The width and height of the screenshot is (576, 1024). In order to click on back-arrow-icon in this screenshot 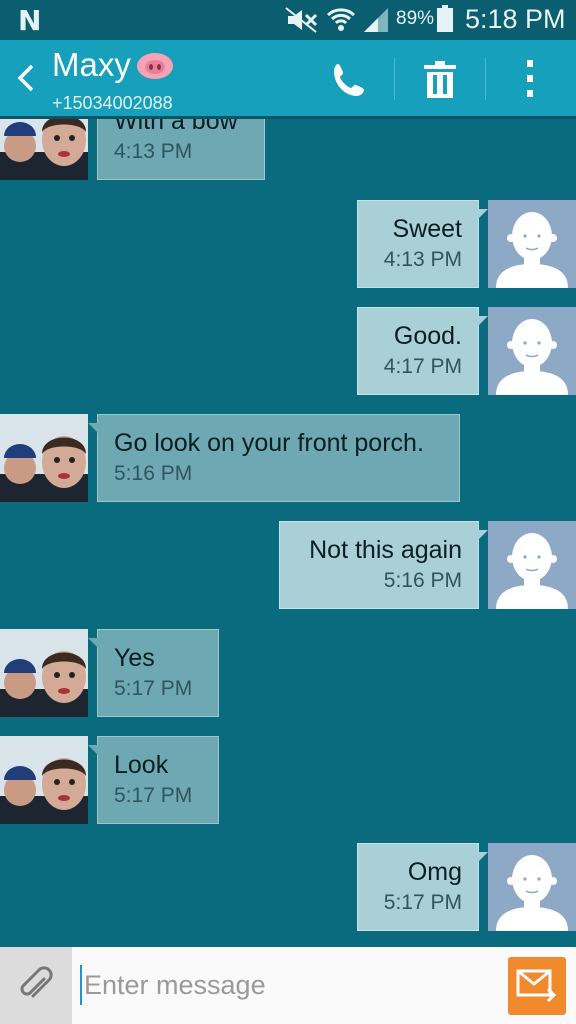, I will do `click(26, 78)`.